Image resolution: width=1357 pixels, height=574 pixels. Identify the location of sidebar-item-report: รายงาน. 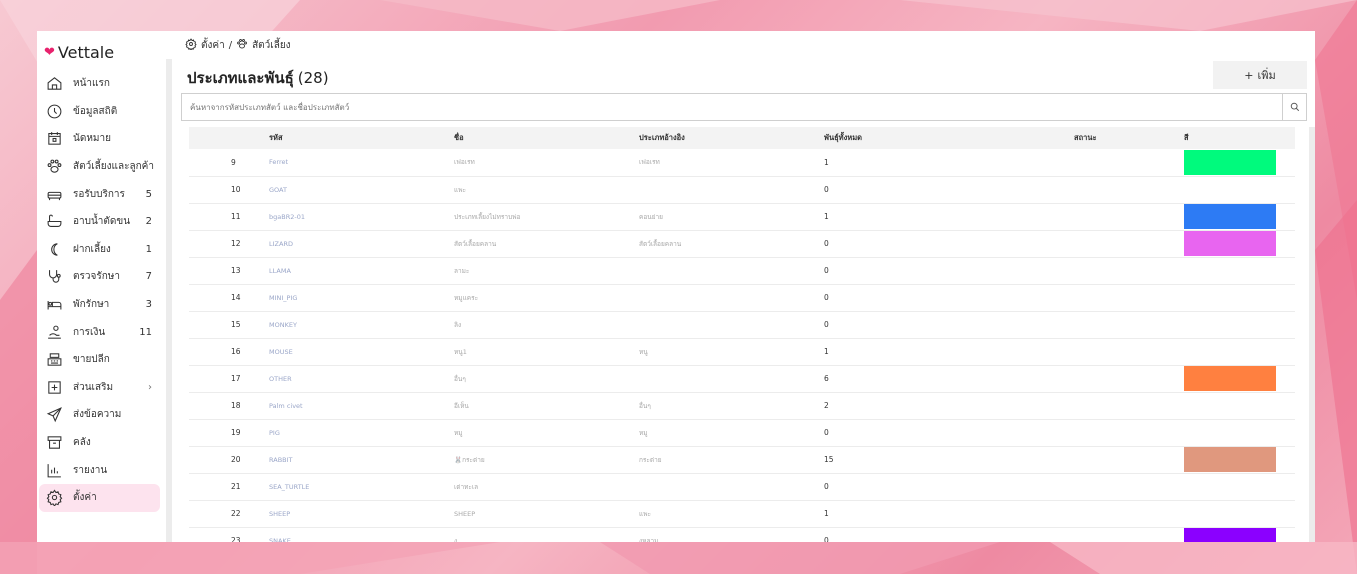
(99, 470).